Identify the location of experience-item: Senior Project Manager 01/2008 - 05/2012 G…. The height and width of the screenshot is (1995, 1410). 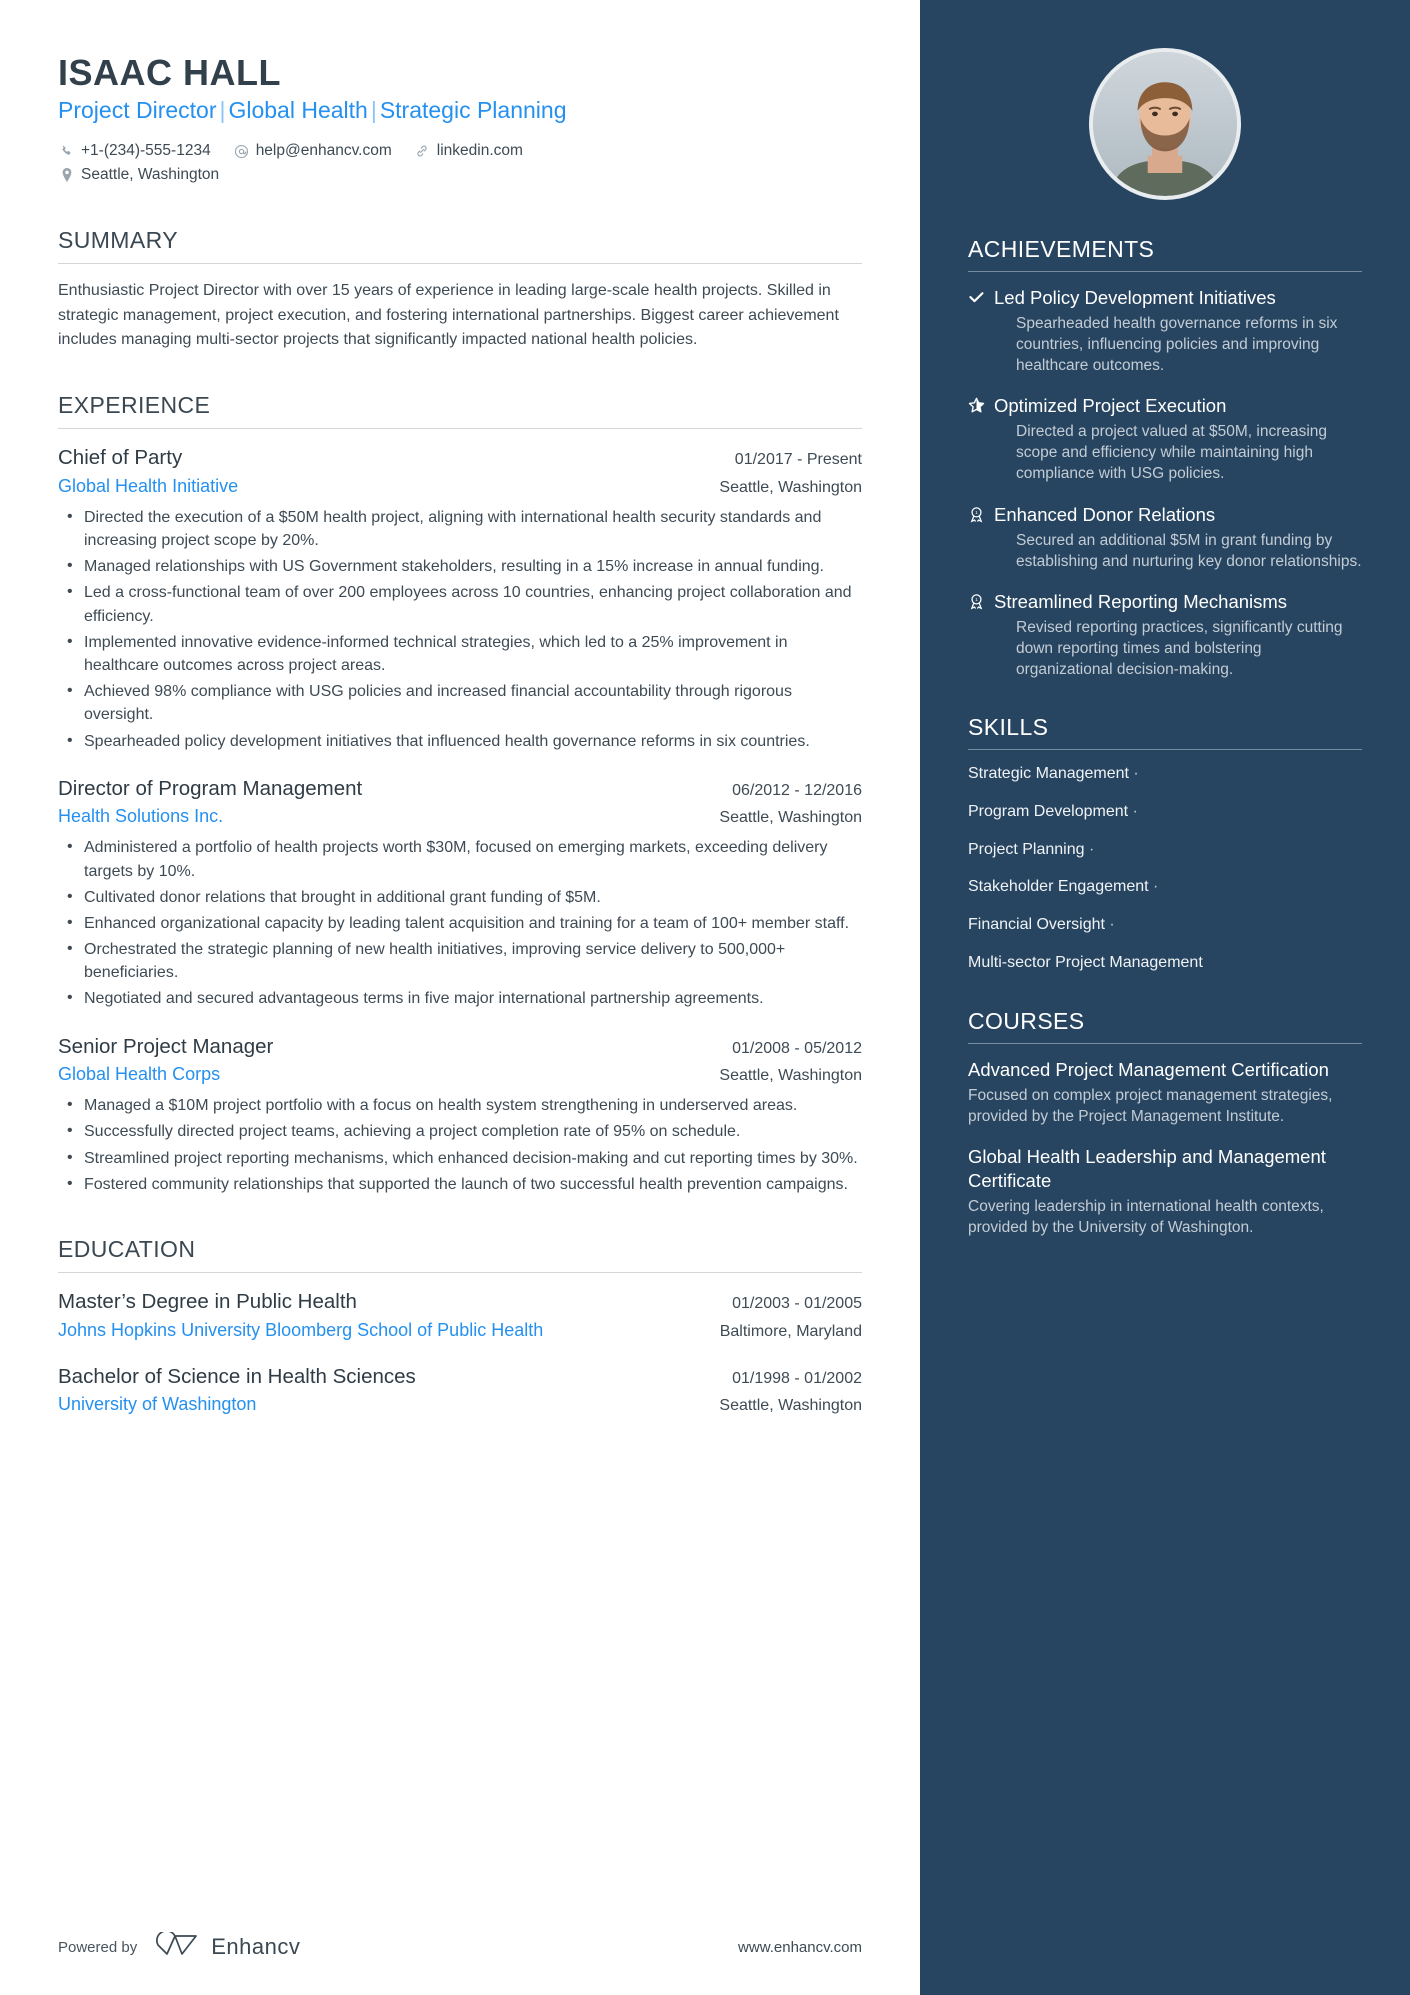
(460, 1114).